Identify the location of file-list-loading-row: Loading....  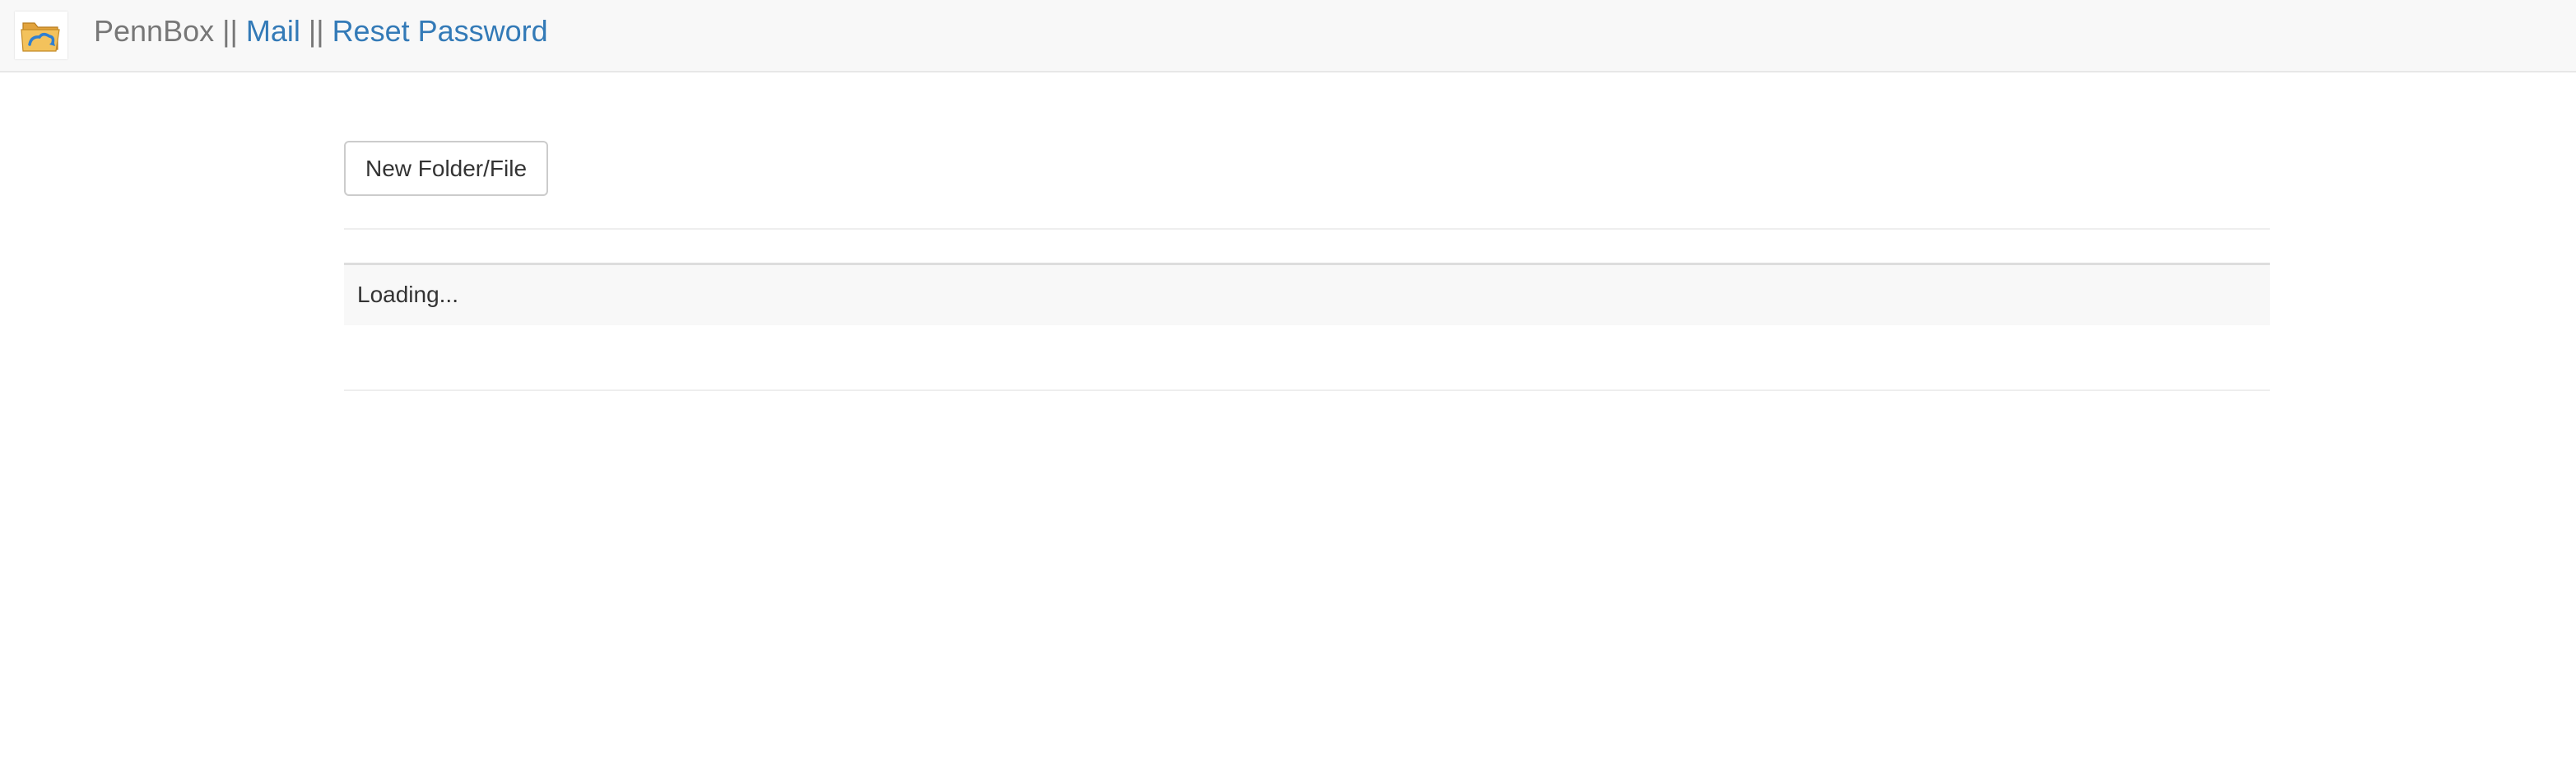
(1307, 294).